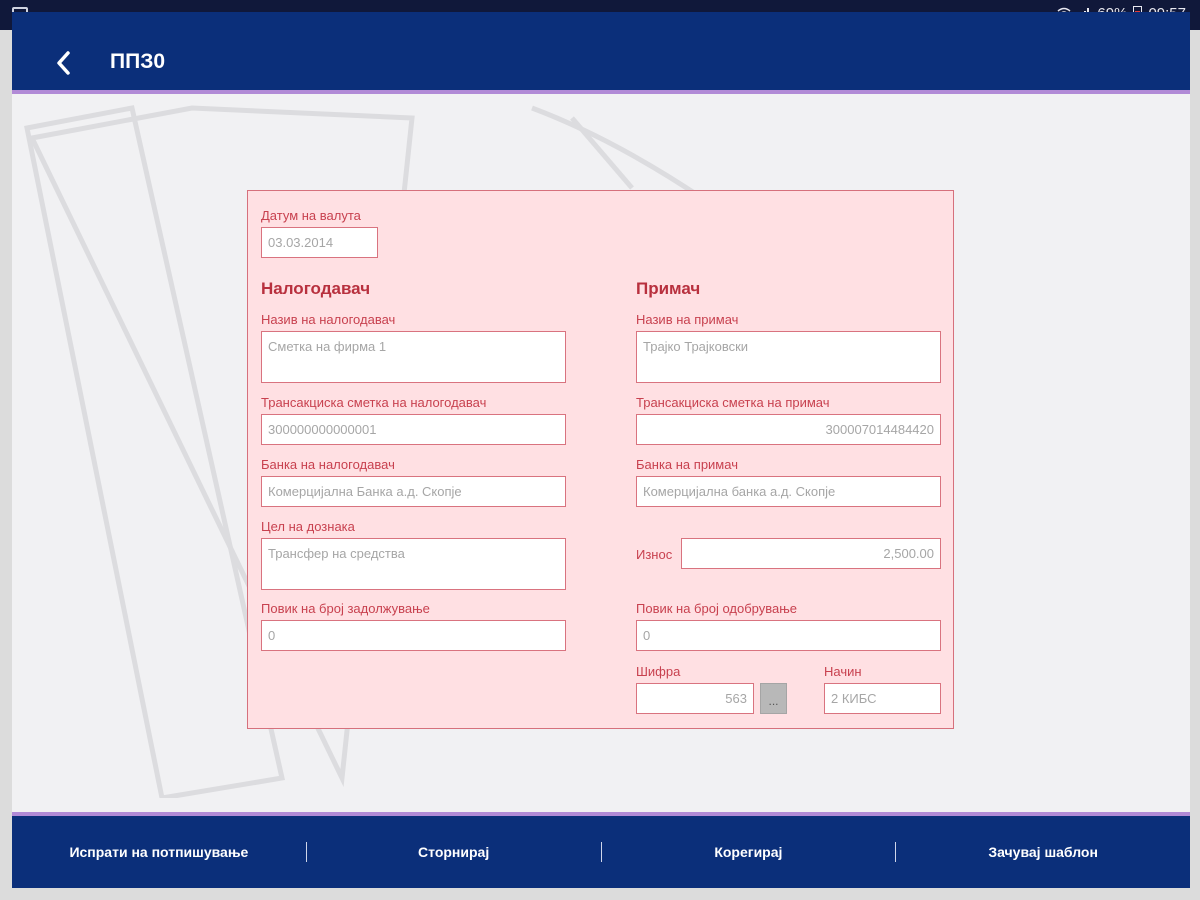 The width and height of the screenshot is (1200, 900). What do you see at coordinates (374, 402) in the screenshot?
I see `payer-account-label: Трансакциска сметка на налогодавач` at bounding box center [374, 402].